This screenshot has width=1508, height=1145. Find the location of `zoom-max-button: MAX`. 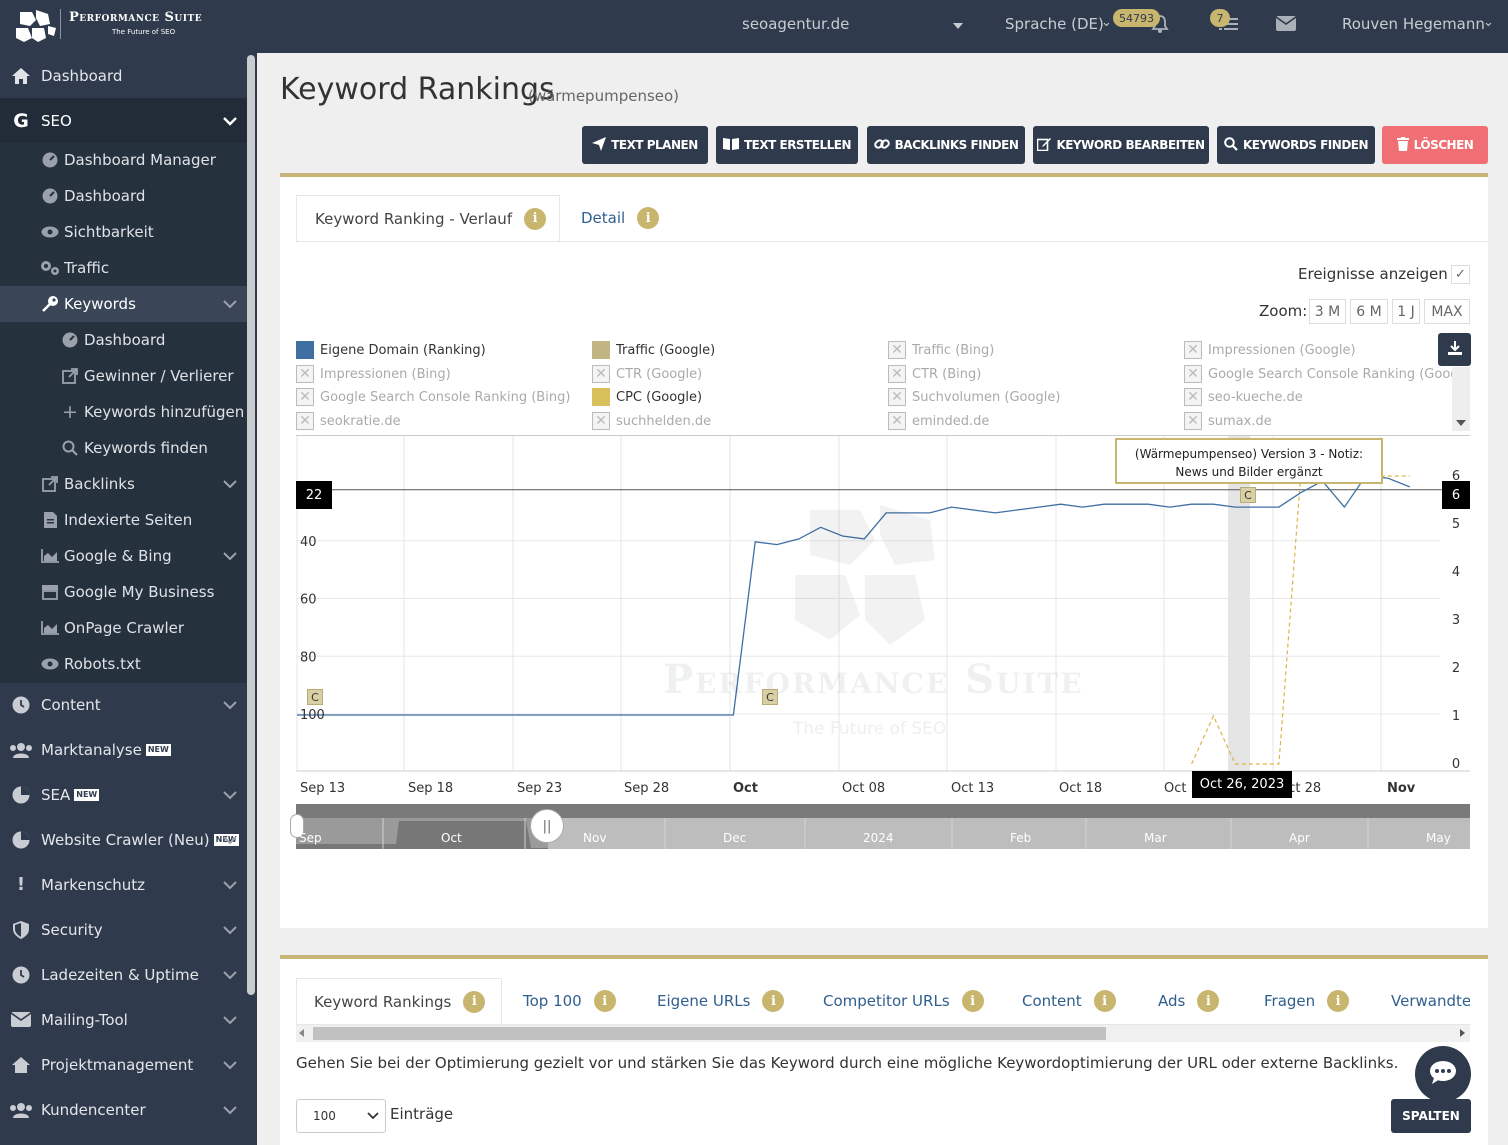

zoom-max-button: MAX is located at coordinates (1447, 311).